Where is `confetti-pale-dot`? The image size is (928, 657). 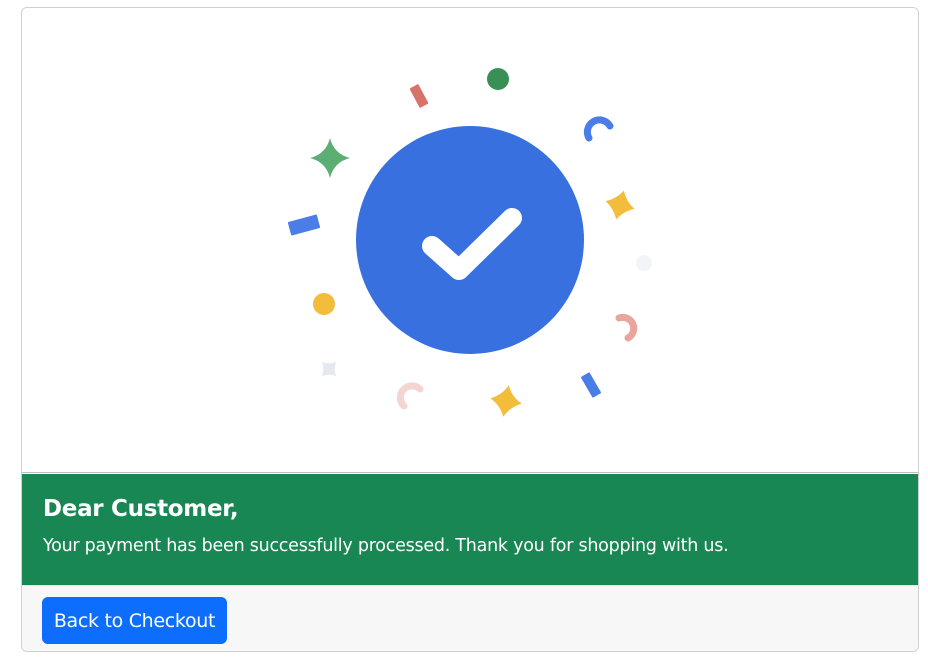 confetti-pale-dot is located at coordinates (644, 263).